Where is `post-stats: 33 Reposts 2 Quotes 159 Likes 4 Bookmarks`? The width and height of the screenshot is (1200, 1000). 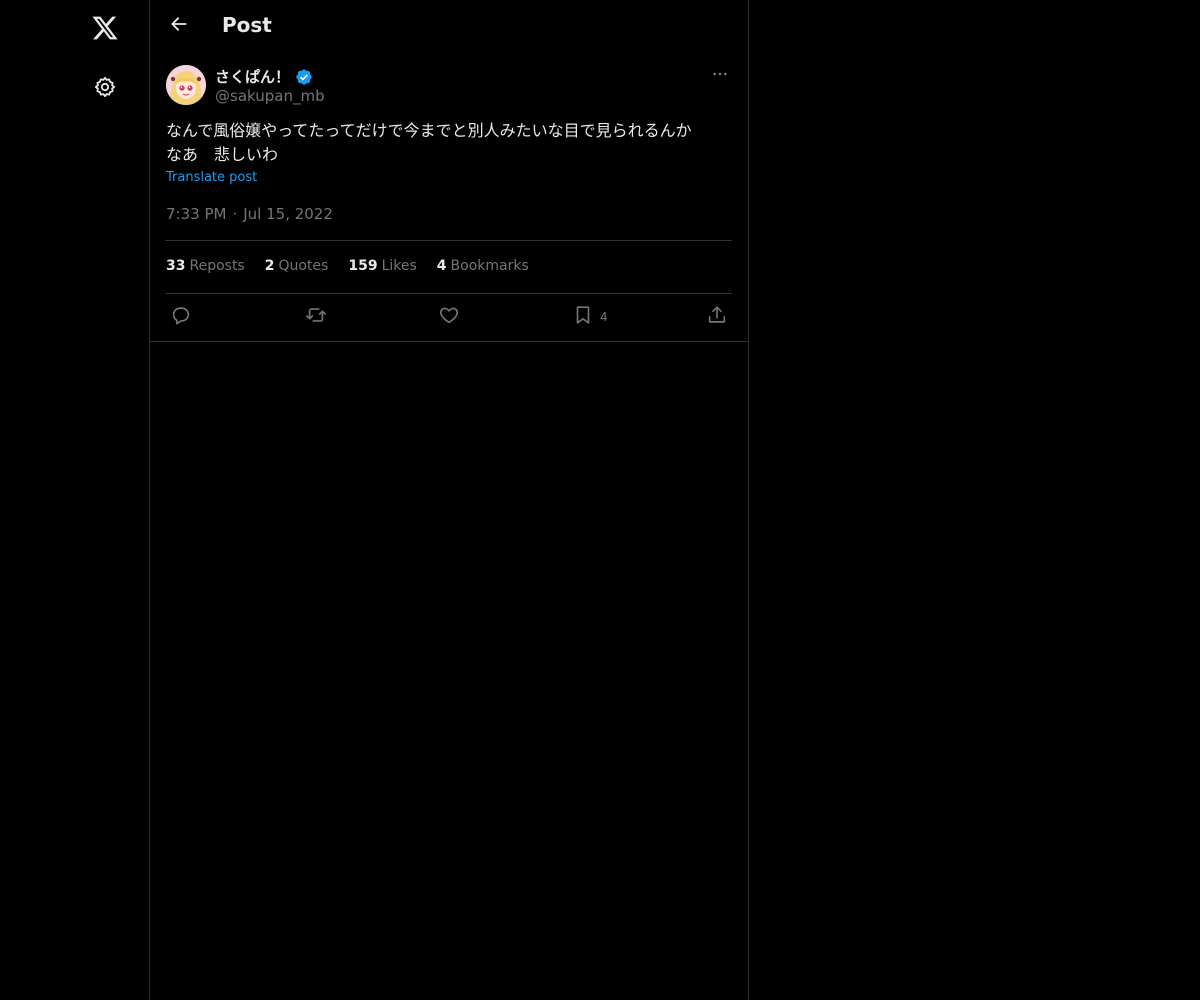
post-stats: 33 Reposts 2 Quotes 159 Likes 4 Bookmarks is located at coordinates (347, 266).